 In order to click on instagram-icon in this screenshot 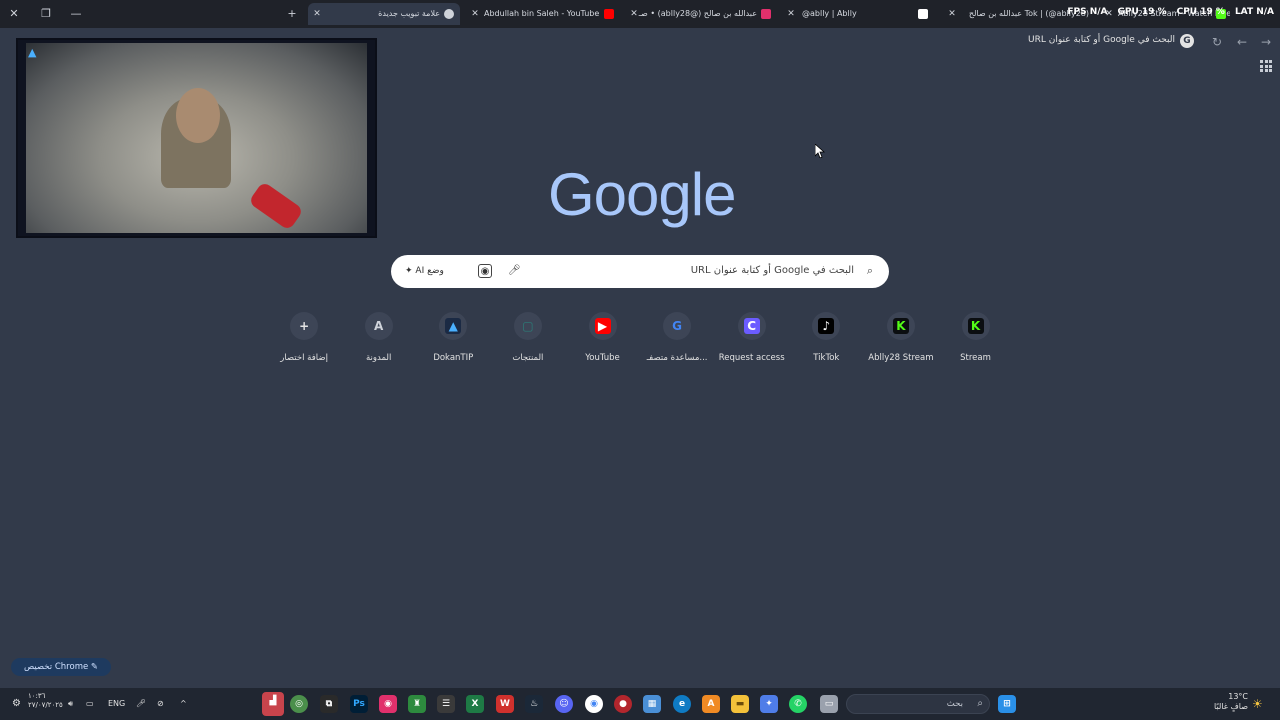, I will do `click(766, 14)`.